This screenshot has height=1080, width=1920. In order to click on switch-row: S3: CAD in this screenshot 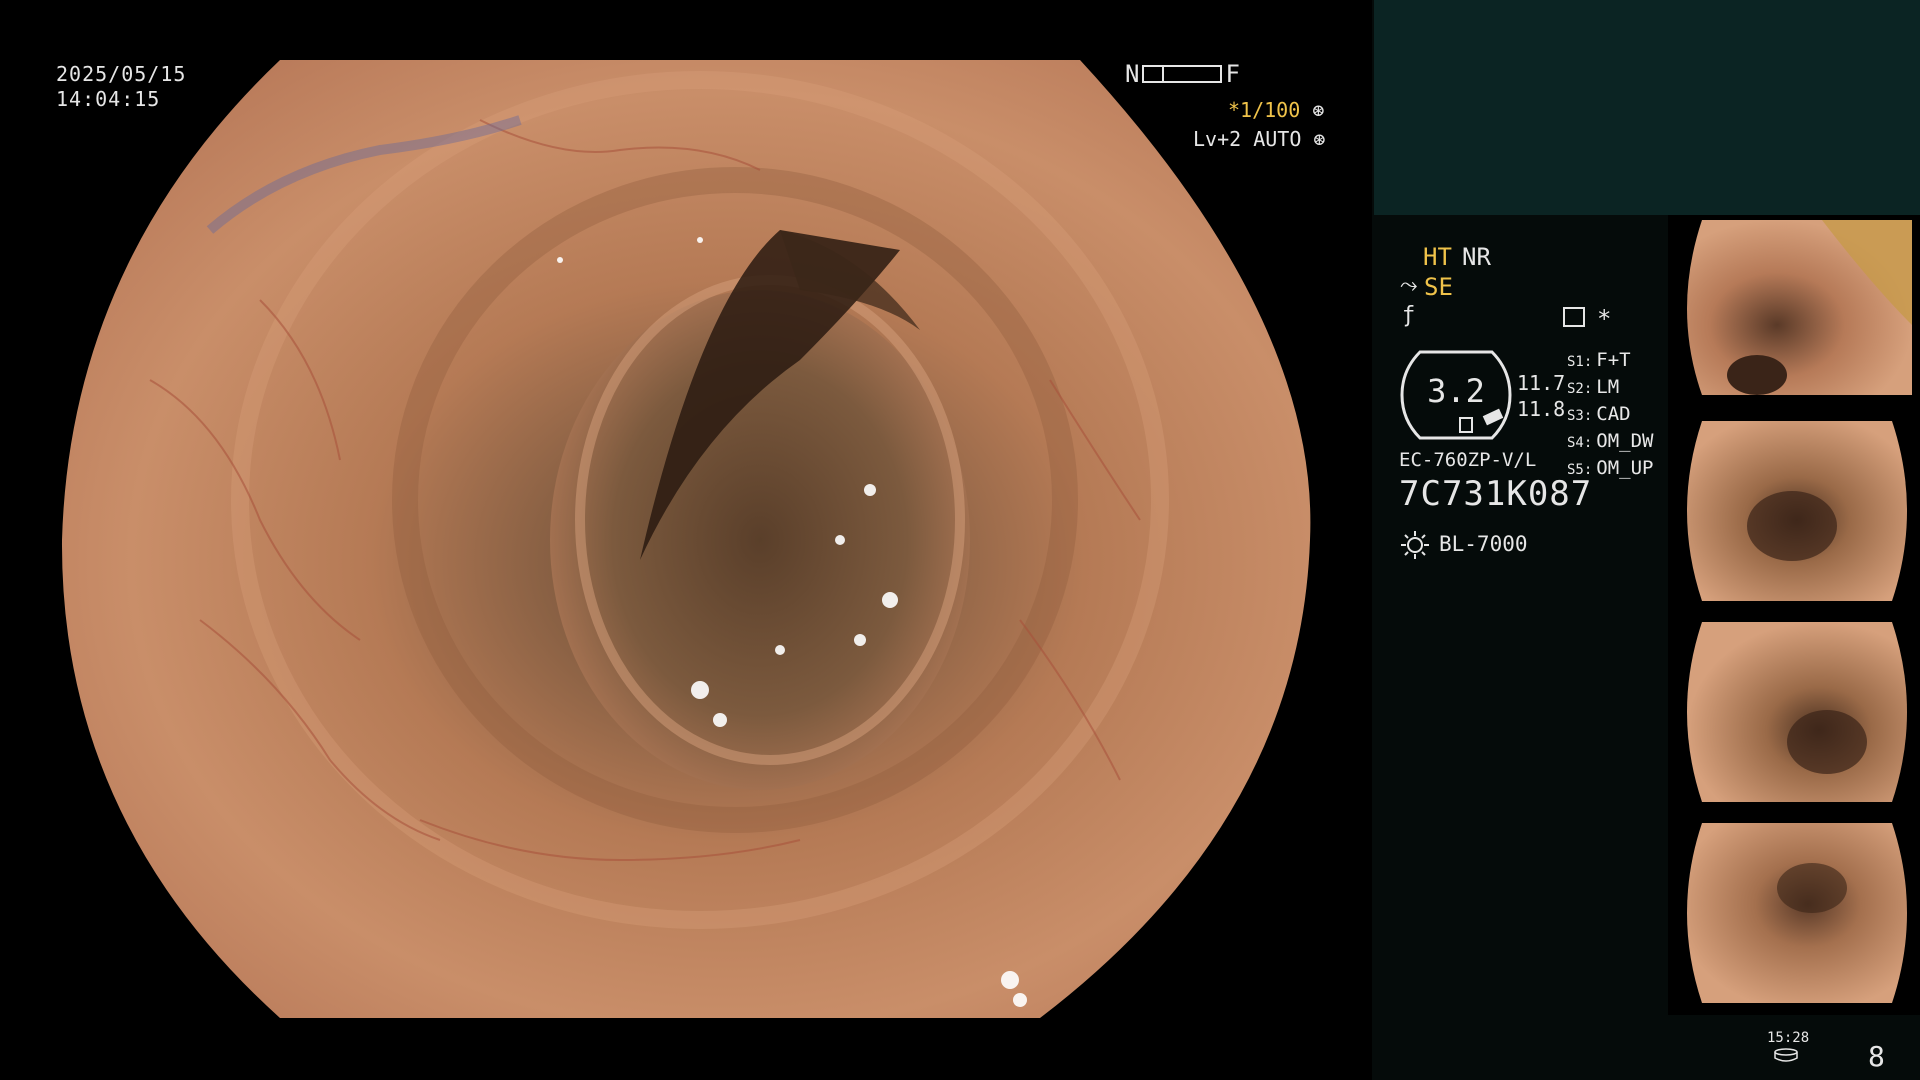, I will do `click(1610, 415)`.